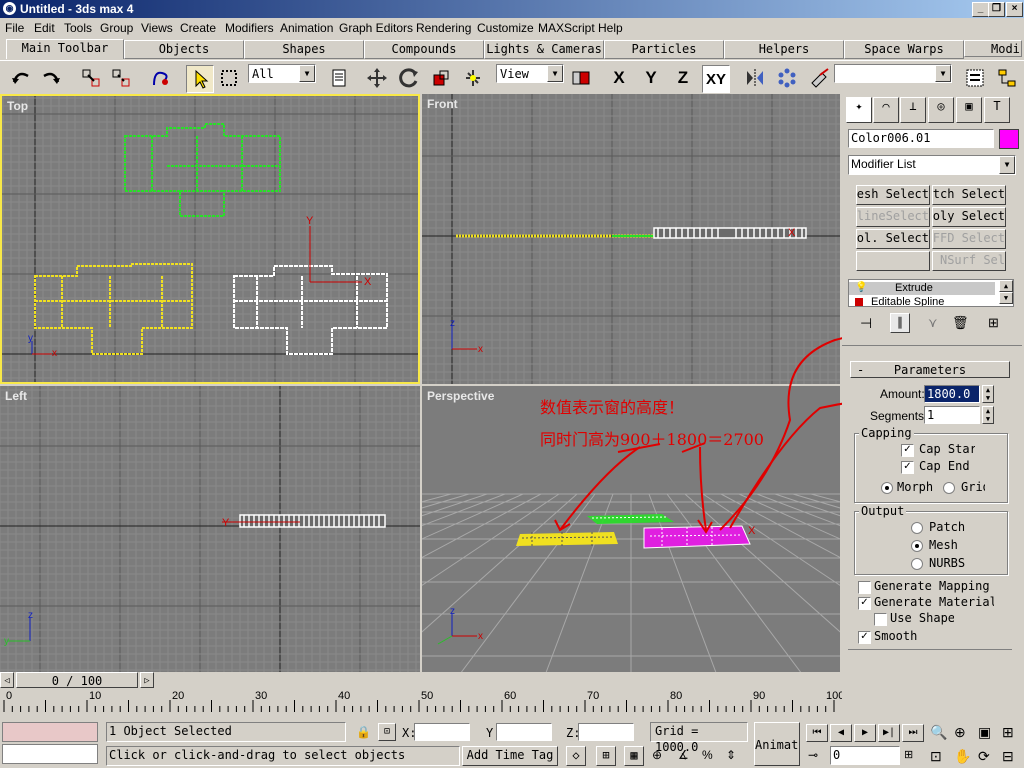  I want to click on parameters-rollout-header: - Parameters, so click(930, 369).